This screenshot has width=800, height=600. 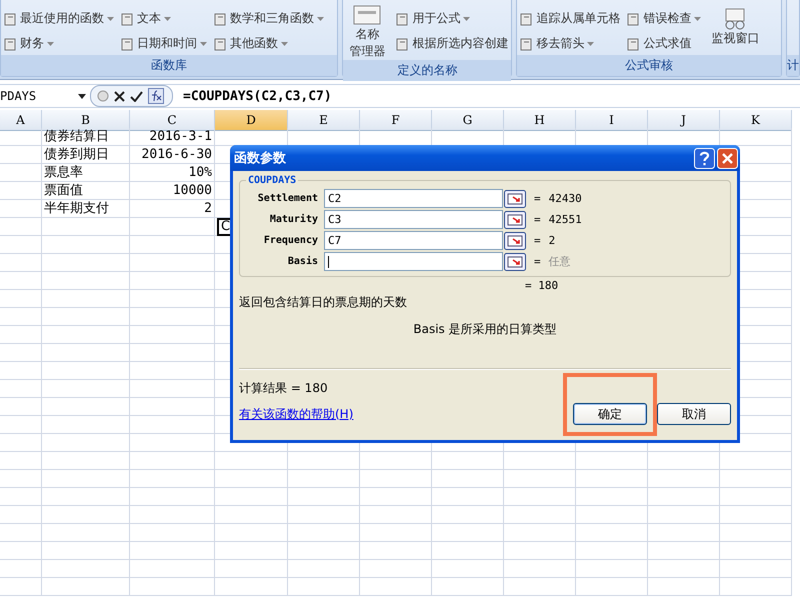 I want to click on help-link: 有关该函数的帮助(H), so click(x=296, y=414).